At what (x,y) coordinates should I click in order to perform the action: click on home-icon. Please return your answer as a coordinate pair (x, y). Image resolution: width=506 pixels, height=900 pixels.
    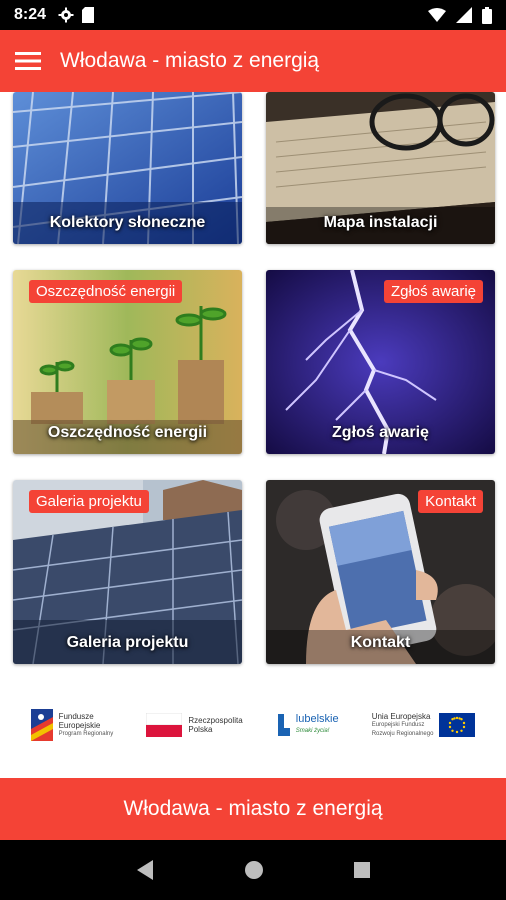
    Looking at the image, I should click on (254, 870).